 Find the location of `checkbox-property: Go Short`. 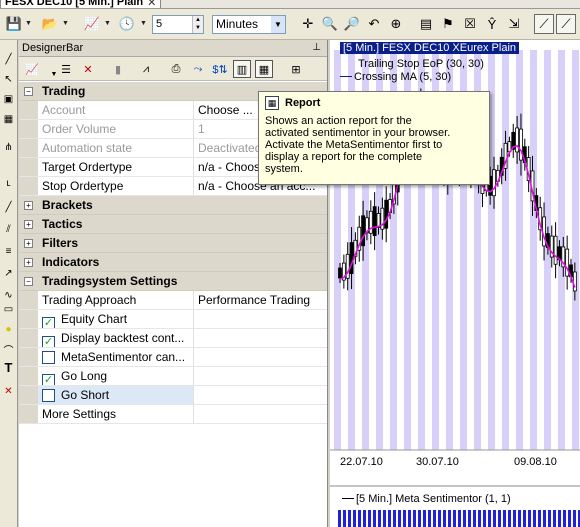

checkbox-property: Go Short is located at coordinates (116, 395).